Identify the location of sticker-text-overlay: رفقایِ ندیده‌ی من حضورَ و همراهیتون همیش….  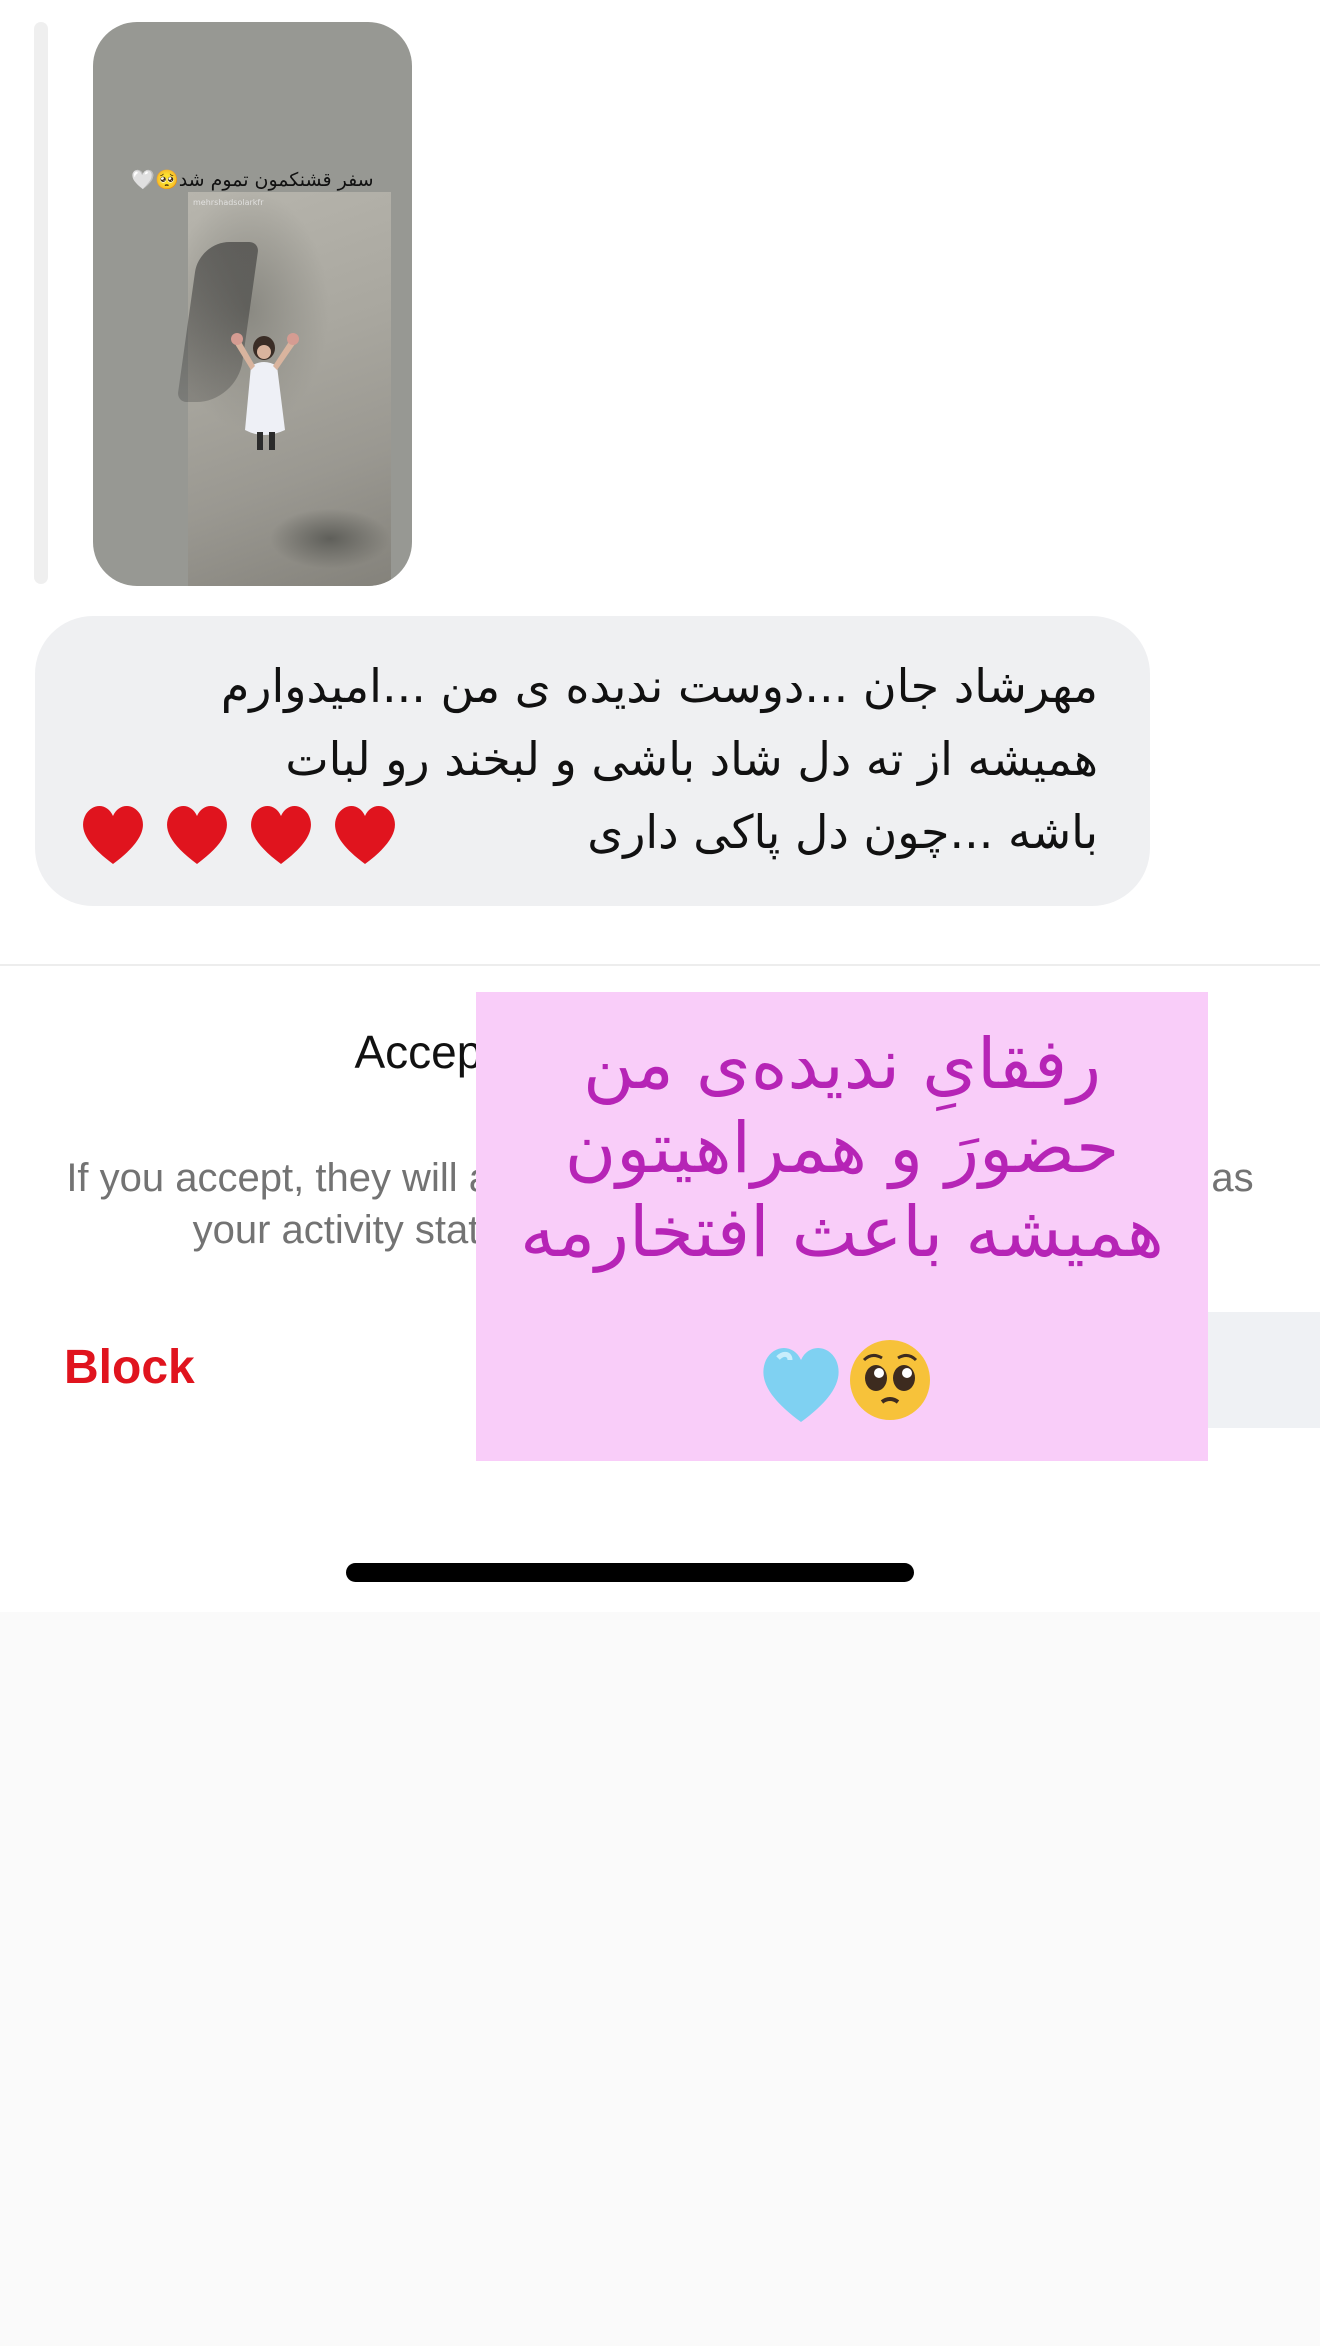
(842, 1226).